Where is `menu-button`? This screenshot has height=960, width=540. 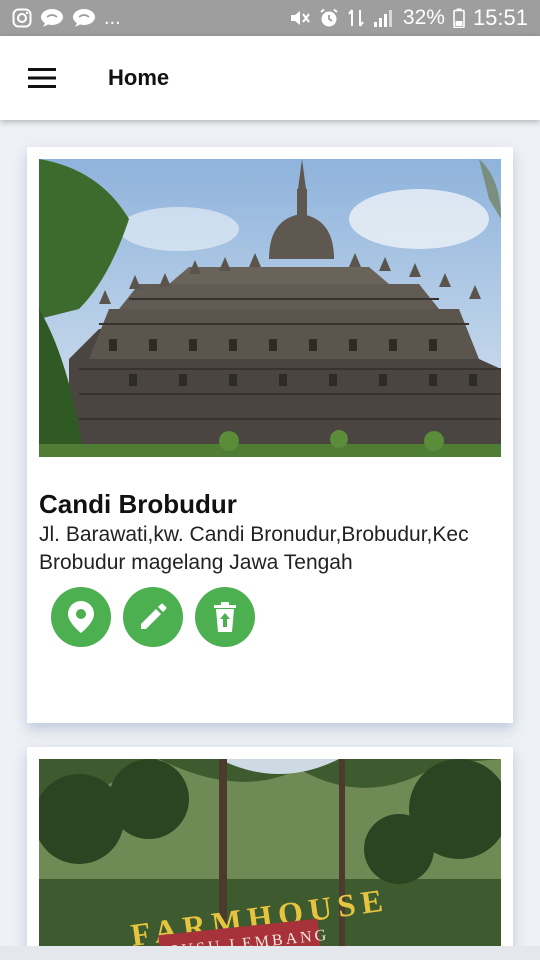 menu-button is located at coordinates (42, 78).